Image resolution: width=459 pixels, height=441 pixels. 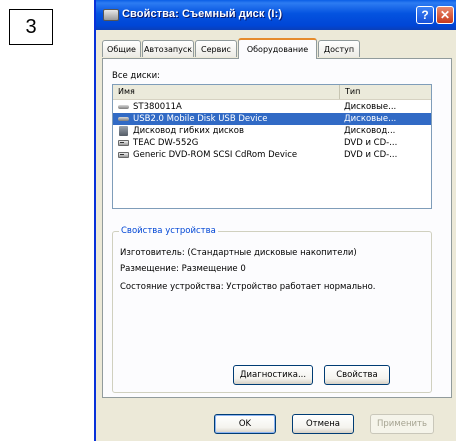 I want to click on disk-name: ST380011A, so click(x=157, y=107).